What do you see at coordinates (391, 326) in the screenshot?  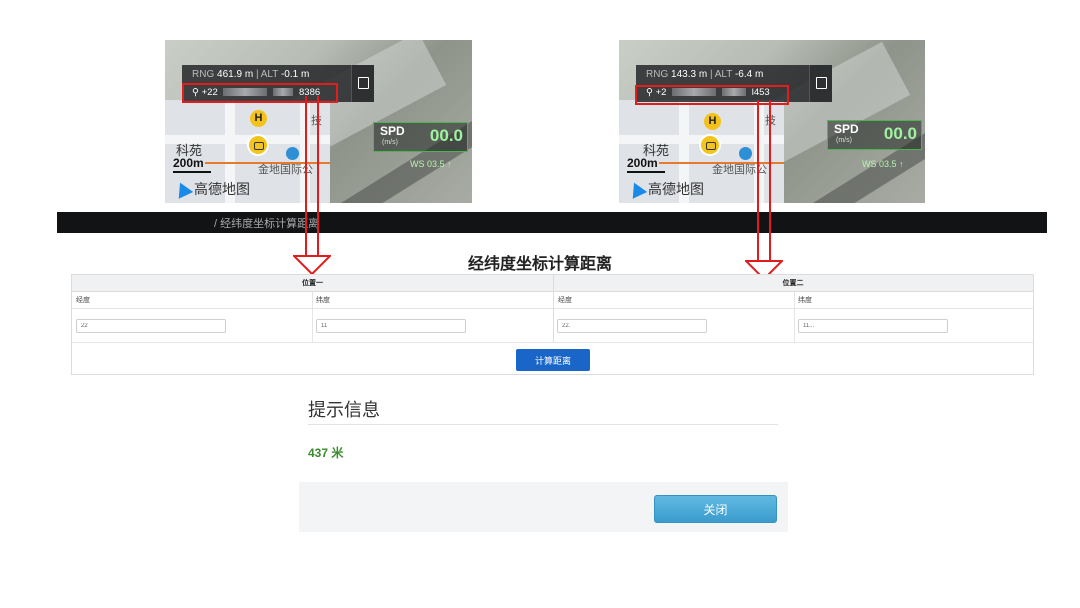 I see `position1-lat-input` at bounding box center [391, 326].